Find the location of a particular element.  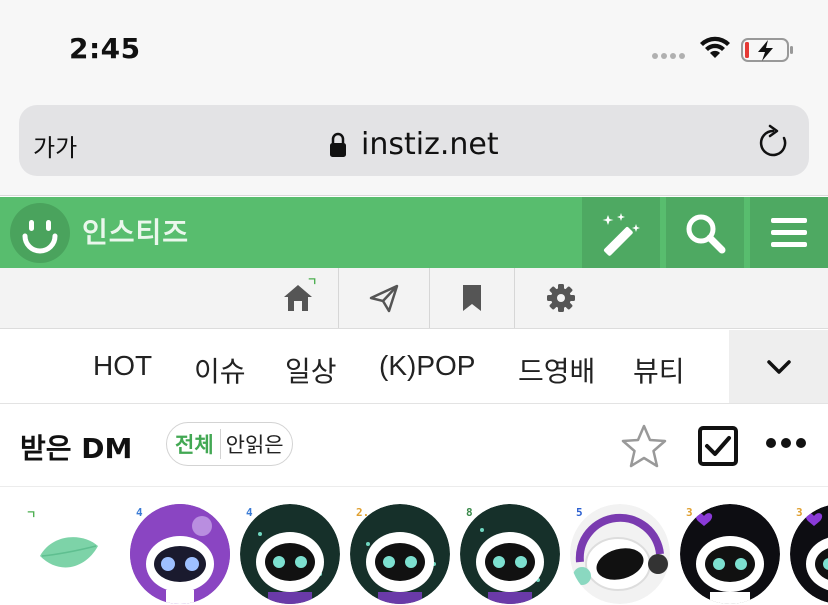

paper-plane-icon is located at coordinates (384, 298).